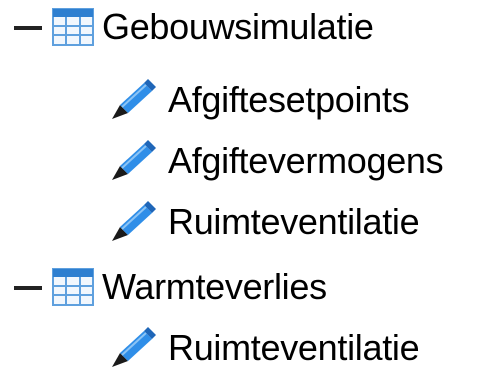 This screenshot has width=484, height=367. Describe the element at coordinates (306, 160) in the screenshot. I see `tree-node-label: Afgiftevermogens` at that location.